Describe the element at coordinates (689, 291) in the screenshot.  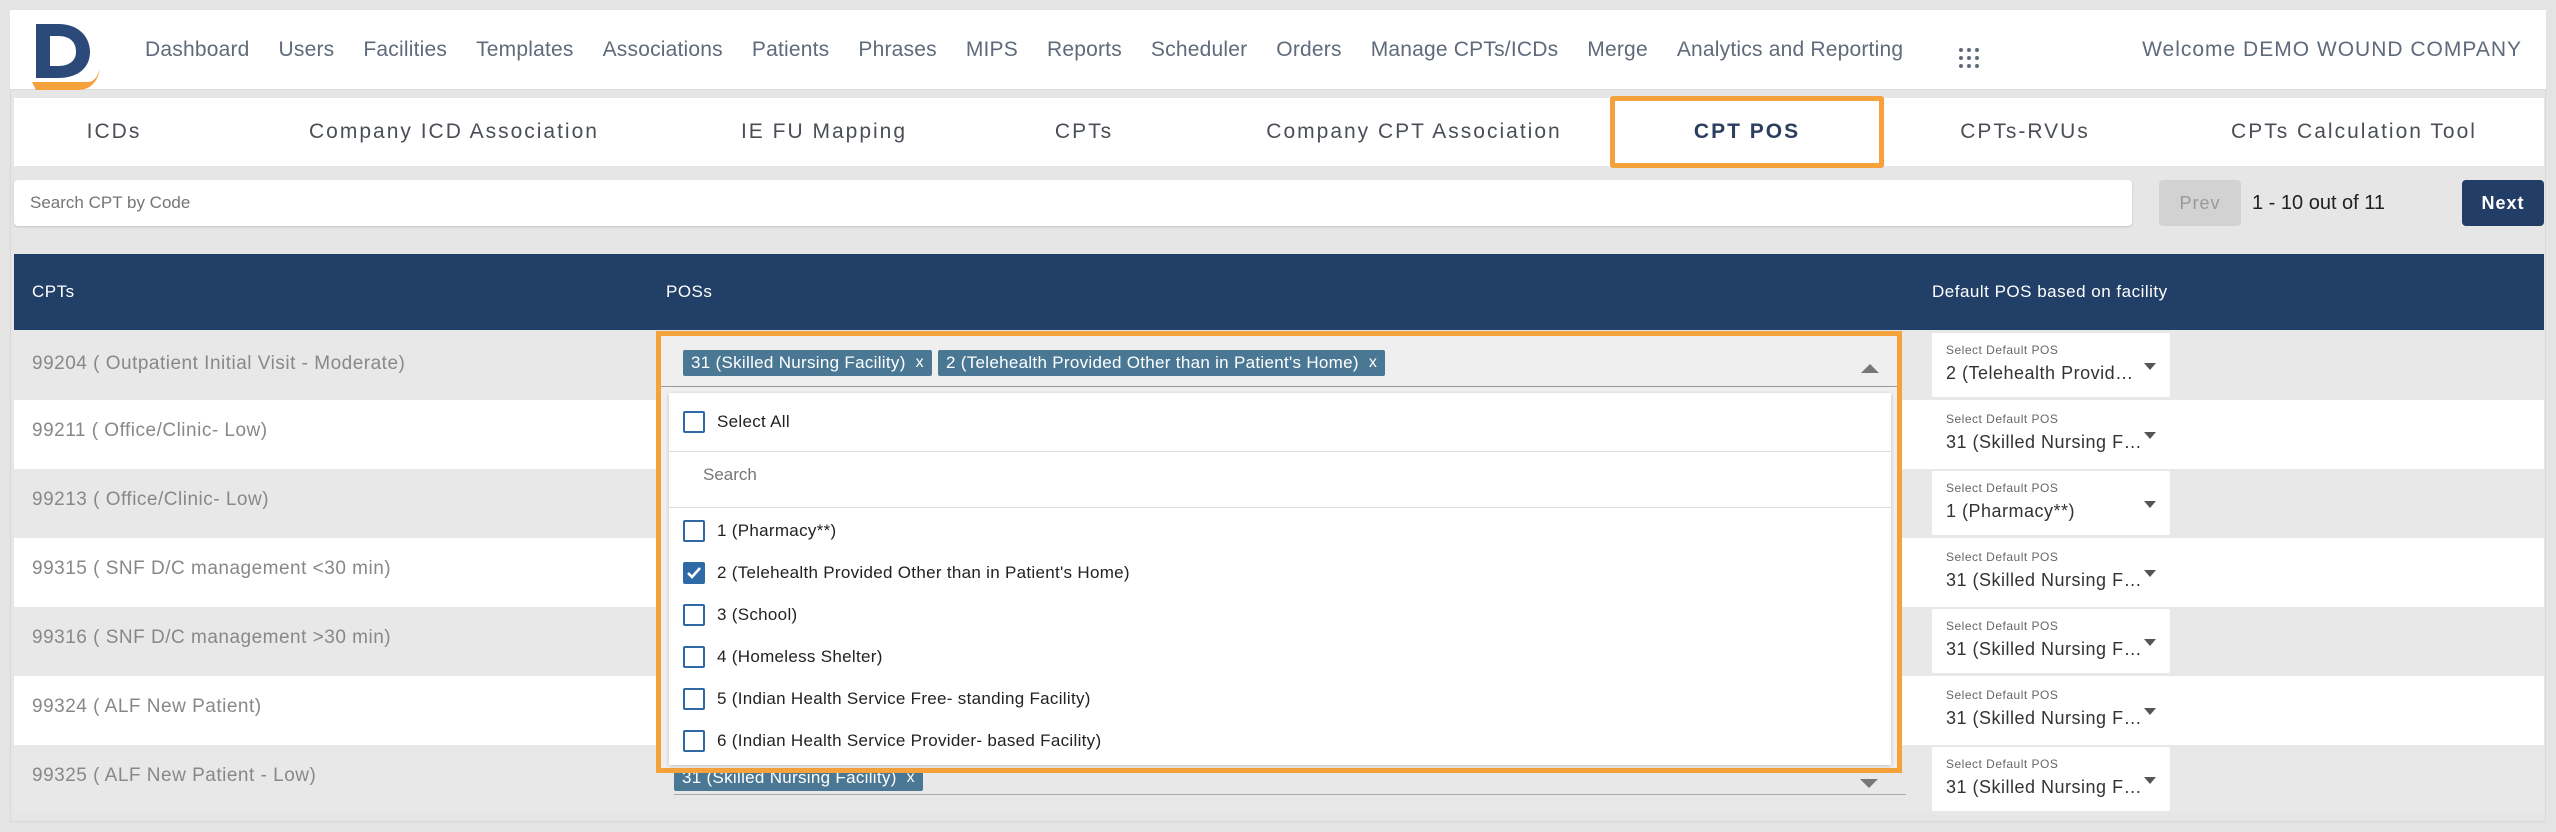
I see `header-poss: POSs` at that location.